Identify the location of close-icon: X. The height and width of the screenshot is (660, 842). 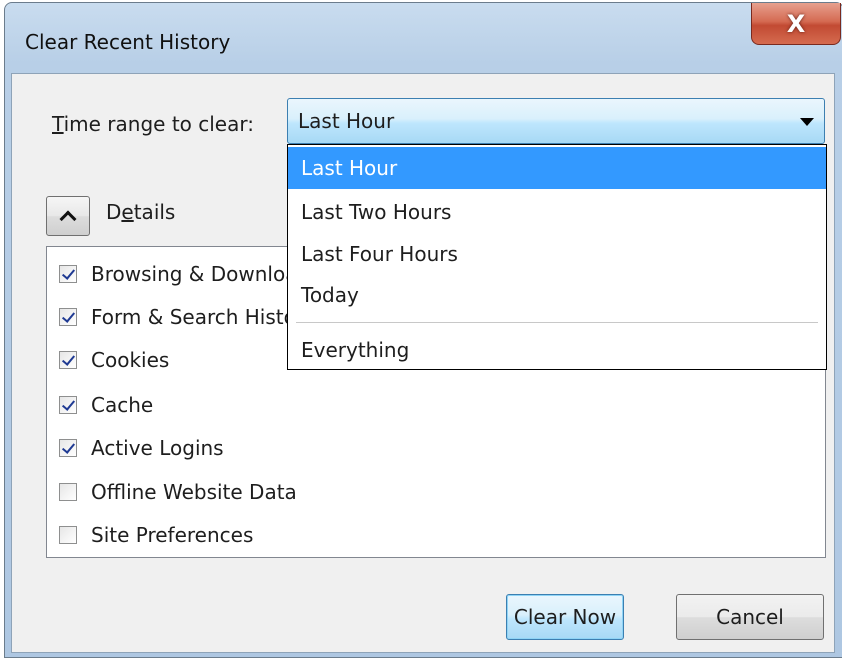
(796, 23).